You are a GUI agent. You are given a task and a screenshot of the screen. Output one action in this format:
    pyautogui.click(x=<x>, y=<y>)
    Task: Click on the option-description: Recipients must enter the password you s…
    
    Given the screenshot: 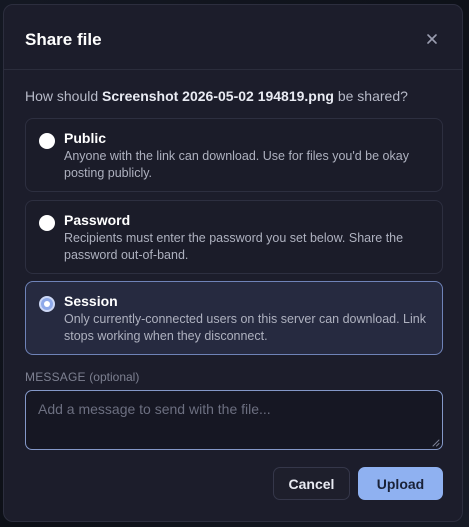 What is the action you would take?
    pyautogui.click(x=234, y=246)
    